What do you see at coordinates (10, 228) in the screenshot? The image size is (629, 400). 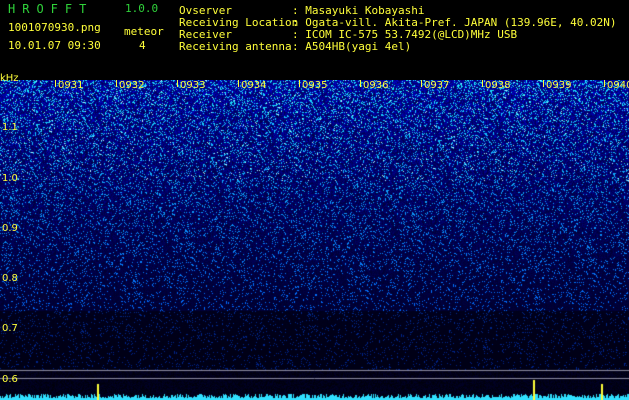 I see `freq-tick-label: 0.9` at bounding box center [10, 228].